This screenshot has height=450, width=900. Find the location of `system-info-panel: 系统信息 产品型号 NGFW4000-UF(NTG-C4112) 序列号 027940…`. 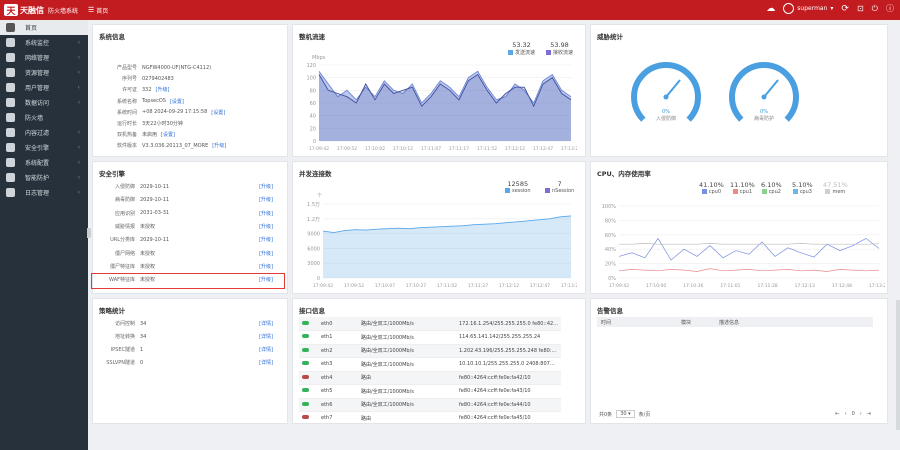

system-info-panel: 系统信息 产品型号 NGFW4000-UF(NTG-C4112) 序列号 027940… is located at coordinates (190, 90).